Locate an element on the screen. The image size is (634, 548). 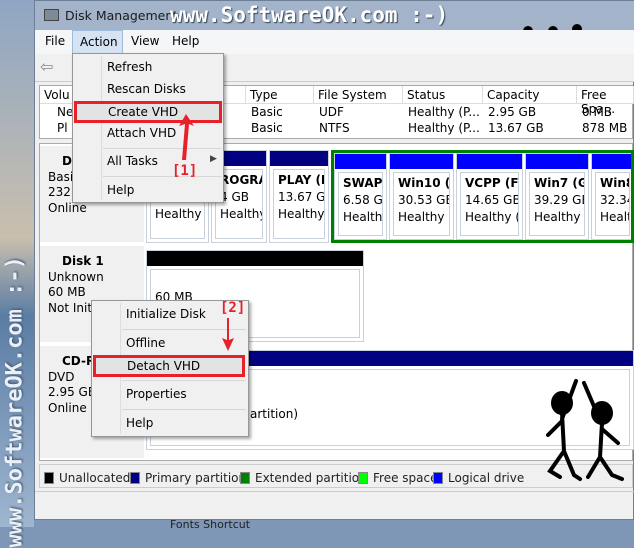
disk-name: CD-R is located at coordinates (79, 361).